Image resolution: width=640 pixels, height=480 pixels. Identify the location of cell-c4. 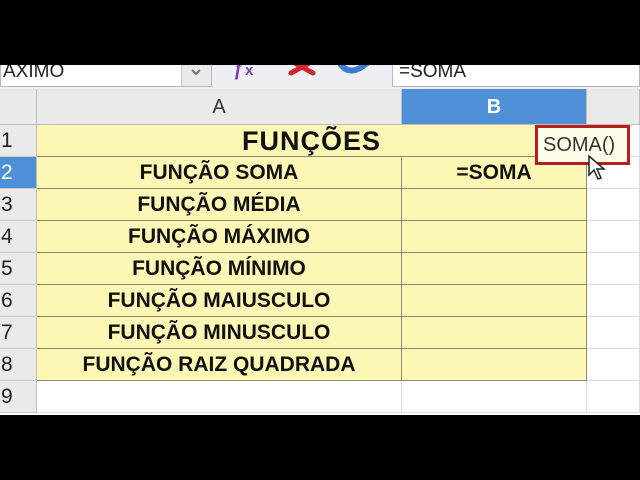
(613, 237).